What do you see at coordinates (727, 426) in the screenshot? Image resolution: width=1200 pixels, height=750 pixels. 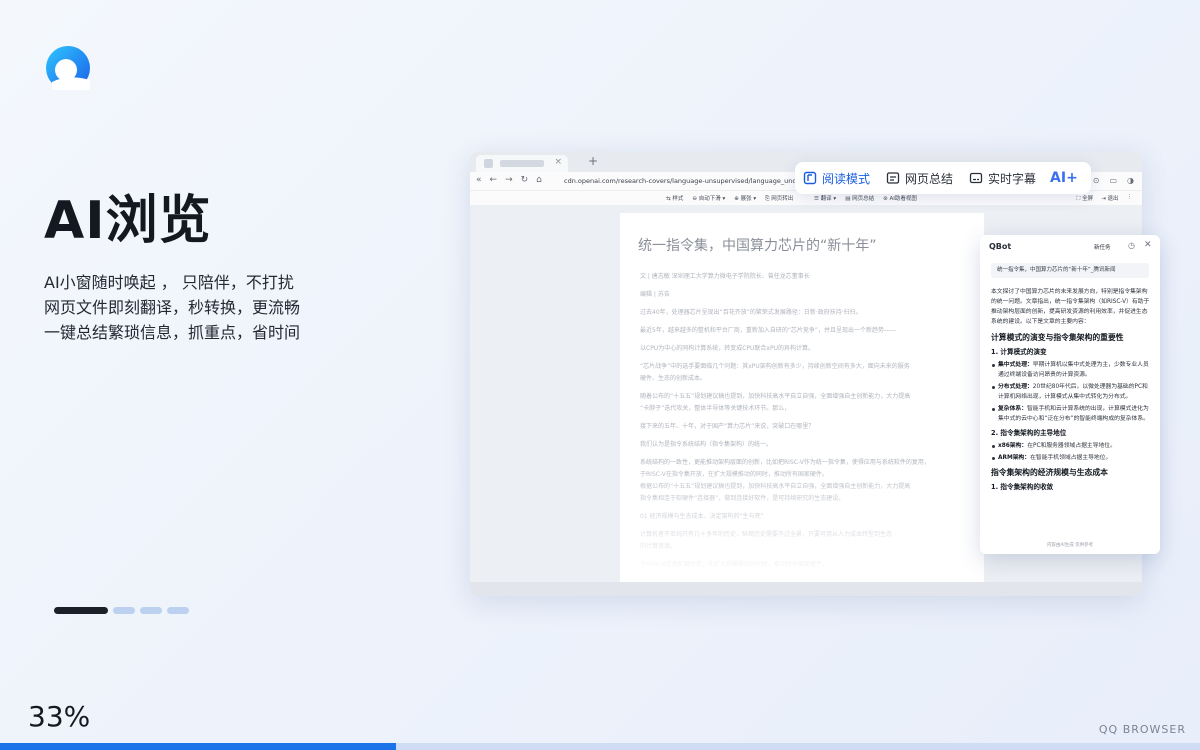 I see `article-paragraph-line: 接下来的五年、十年，对于国产“算力芯片”来说，突破口在哪里？` at bounding box center [727, 426].